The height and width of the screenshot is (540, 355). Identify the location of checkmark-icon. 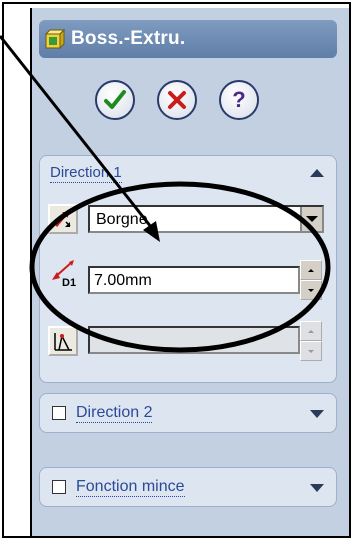
(115, 99).